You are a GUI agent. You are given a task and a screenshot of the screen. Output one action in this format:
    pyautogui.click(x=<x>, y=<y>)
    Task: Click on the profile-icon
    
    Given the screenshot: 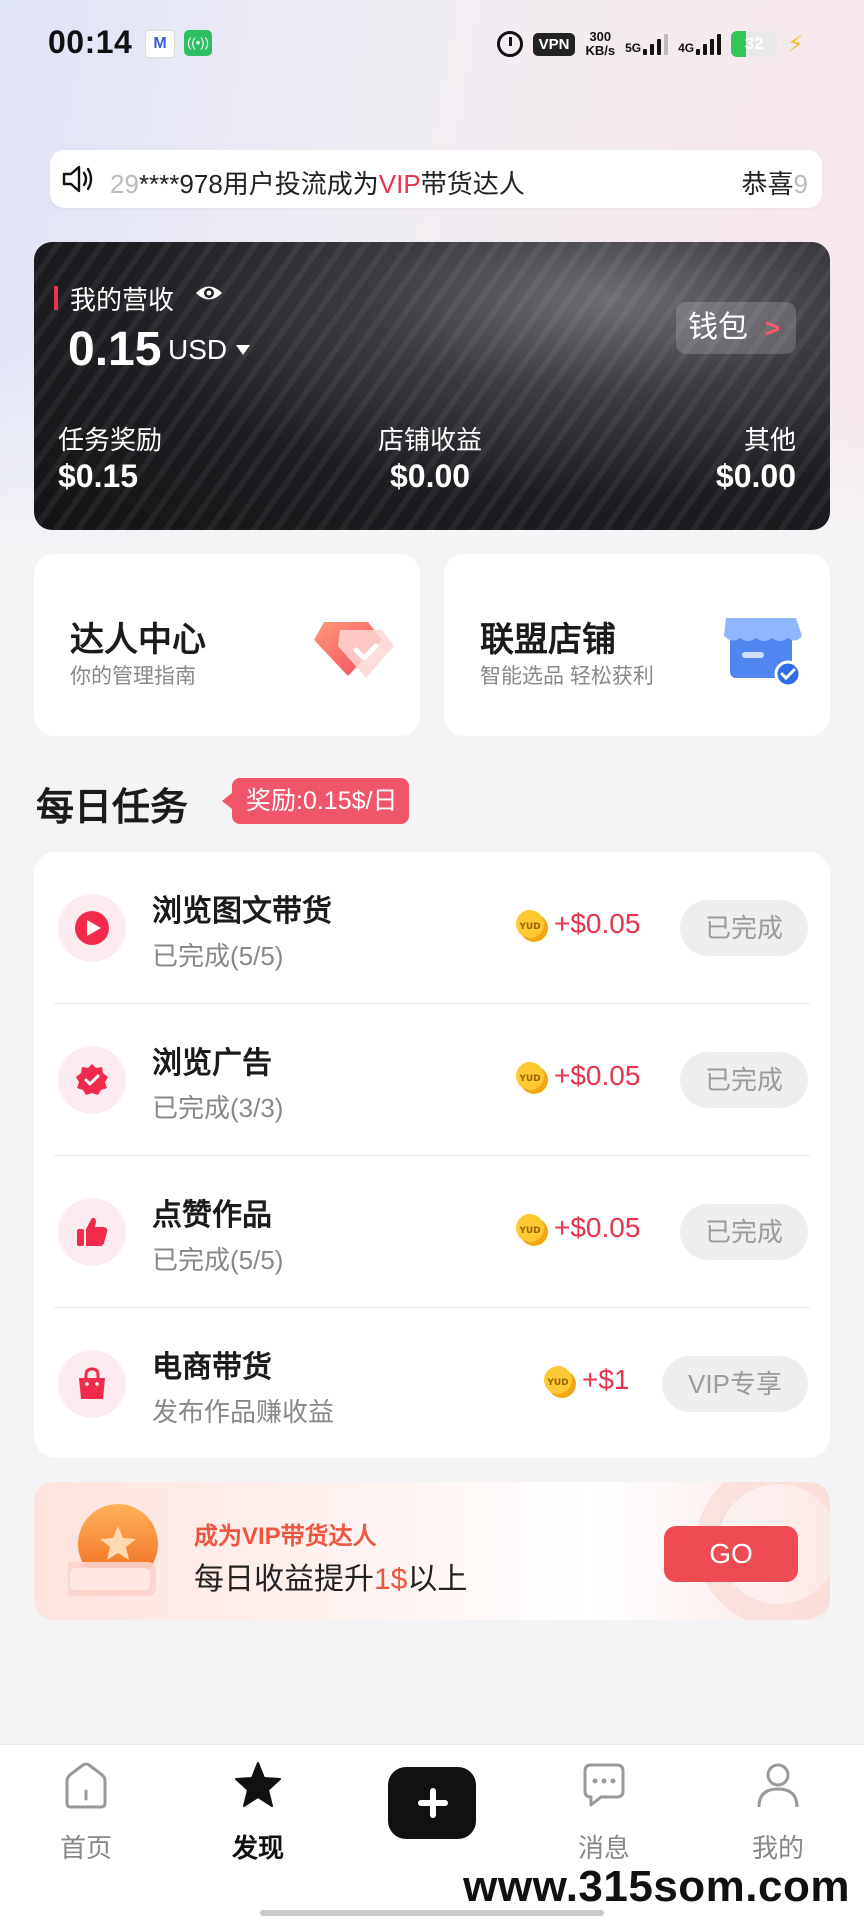 What is the action you would take?
    pyautogui.click(x=778, y=1785)
    